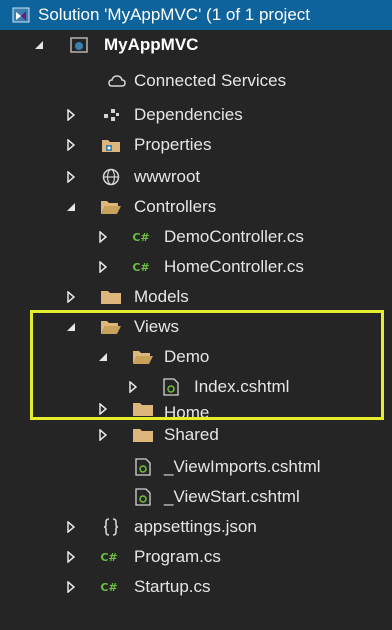 The height and width of the screenshot is (630, 392). What do you see at coordinates (232, 496) in the screenshot?
I see `view-start-label: _ViewStart.cshtml` at bounding box center [232, 496].